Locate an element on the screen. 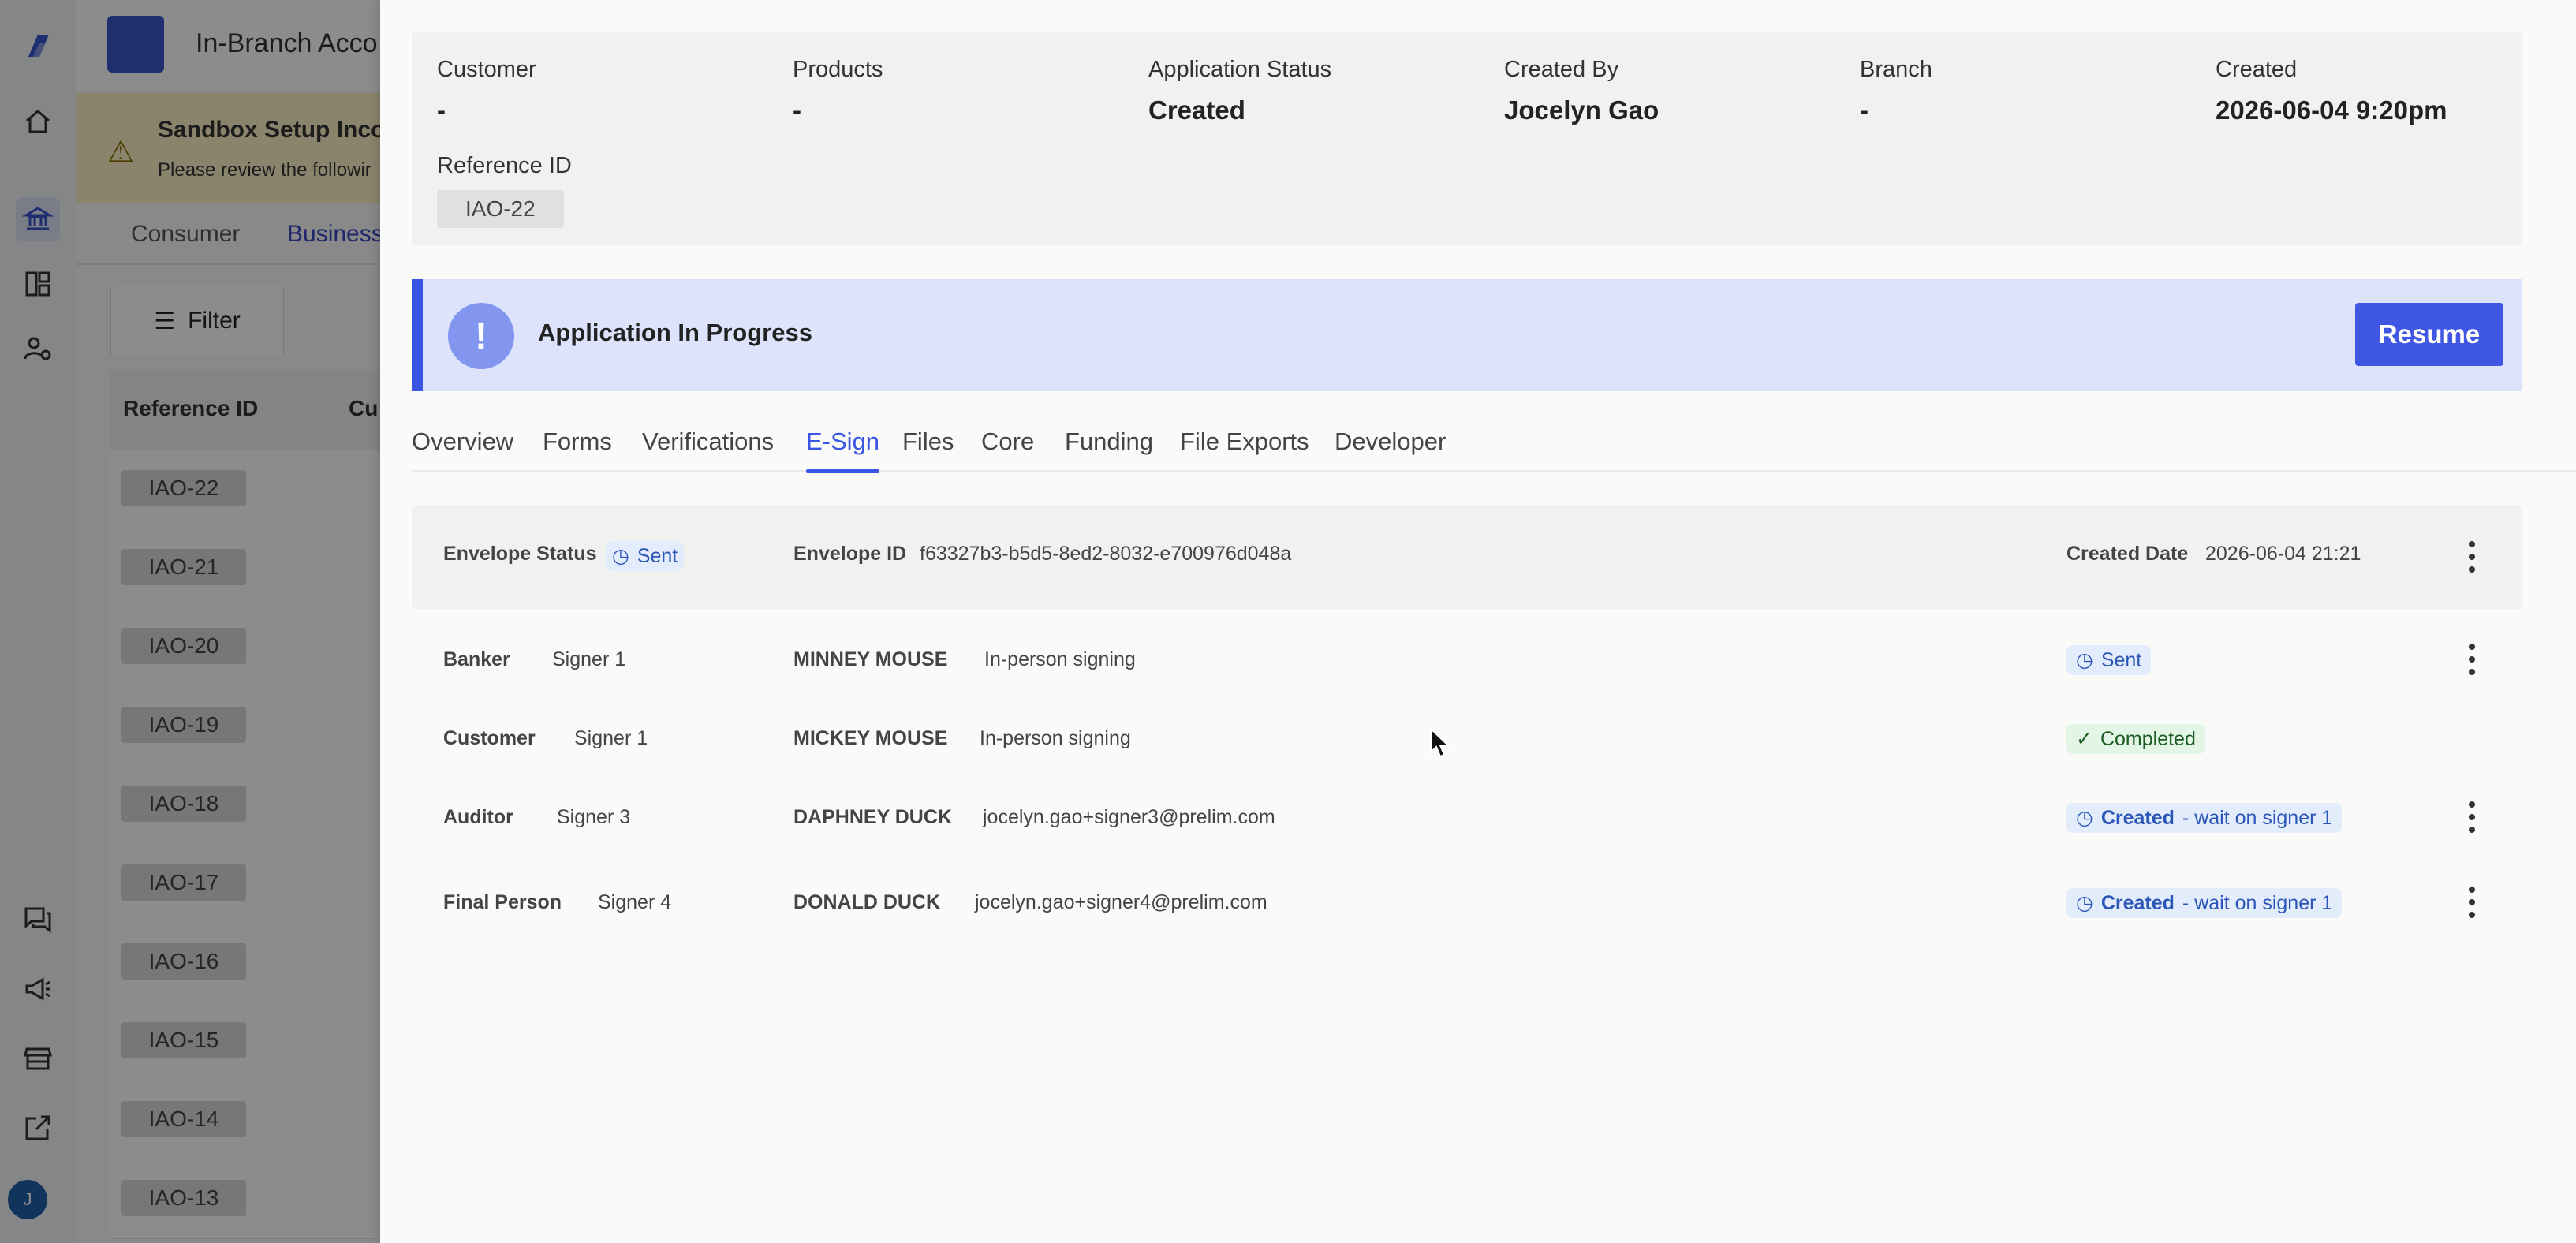  reference-id-chip: IAO-22 is located at coordinates (500, 209).